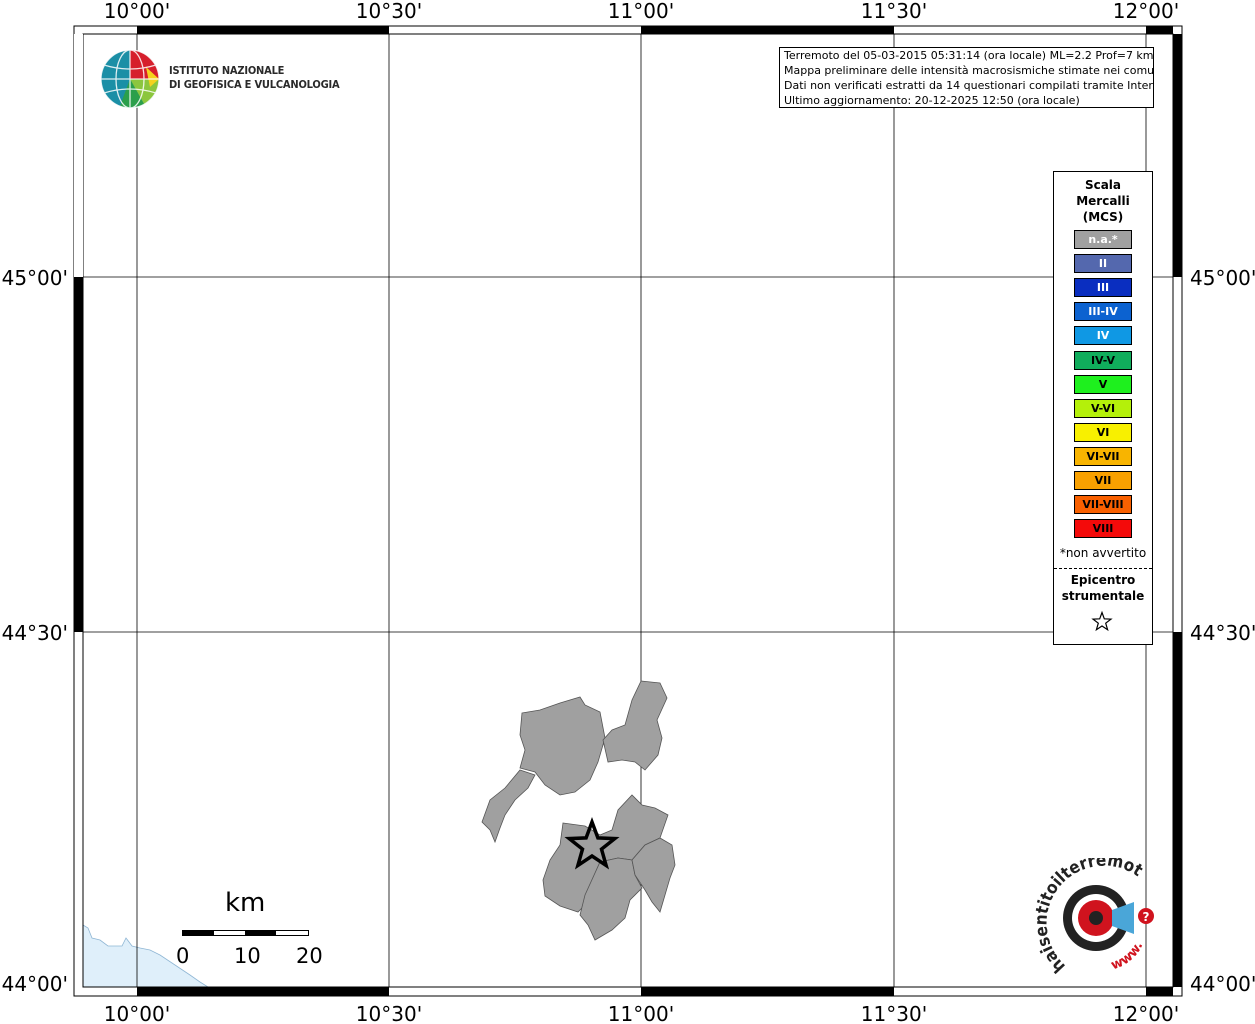 The width and height of the screenshot is (1255, 1024). I want to click on legend-title: Scala Mercalli (MCS), so click(1103, 201).